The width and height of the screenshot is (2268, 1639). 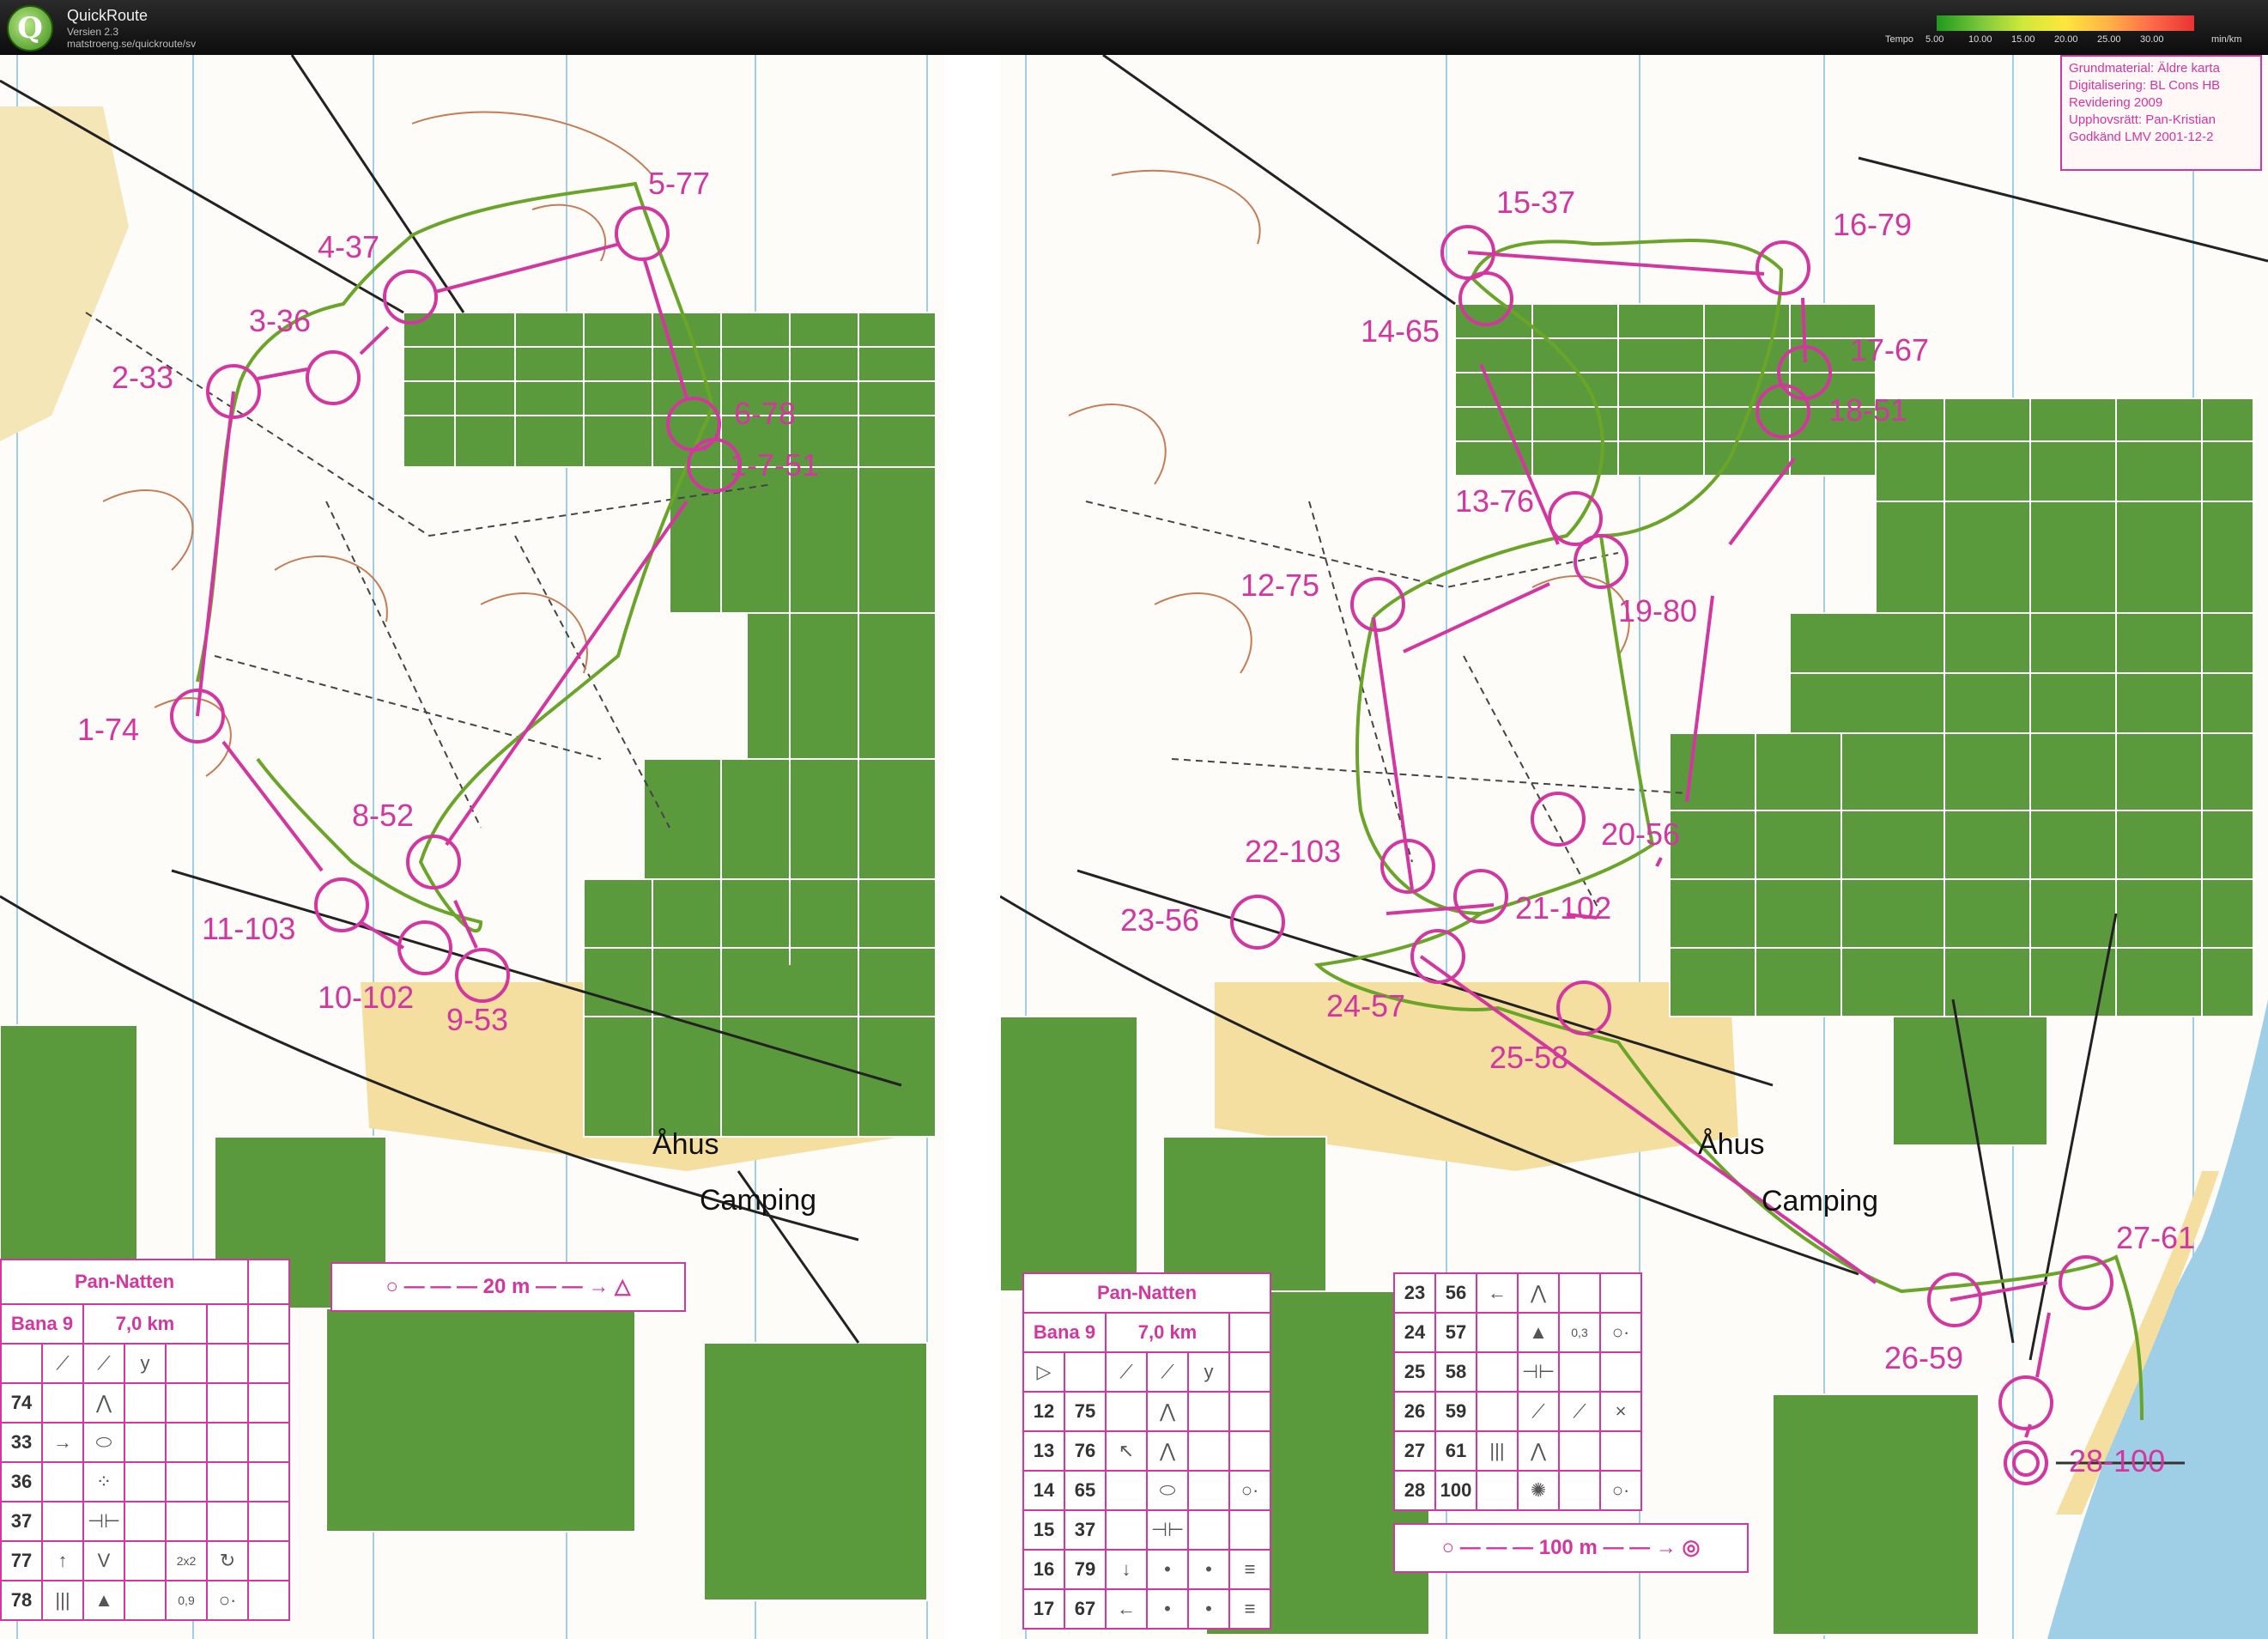 What do you see at coordinates (1494, 501) in the screenshot?
I see `control-label: 13-76` at bounding box center [1494, 501].